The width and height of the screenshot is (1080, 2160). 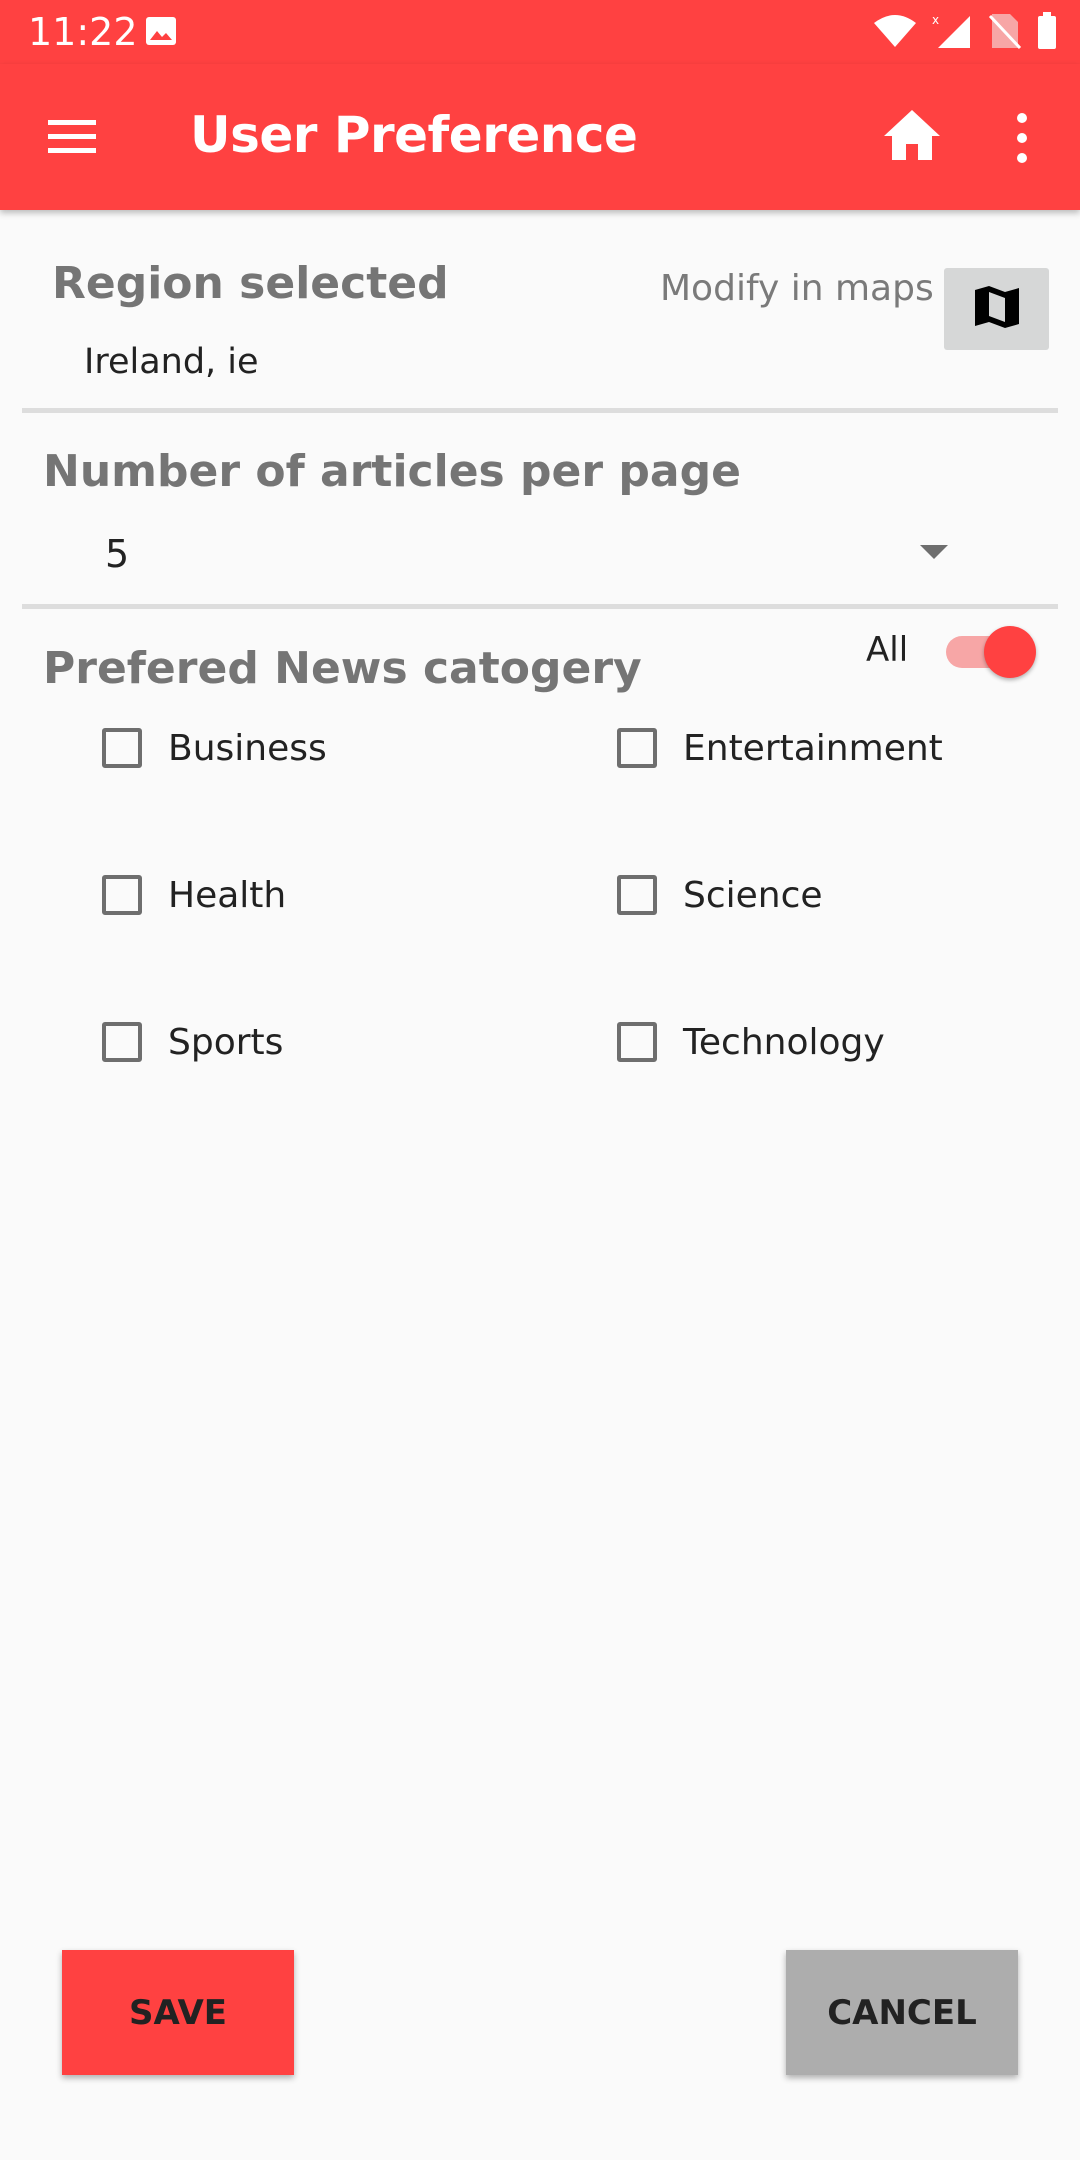 What do you see at coordinates (797, 288) in the screenshot?
I see `modify-in-maps-label: Modify in maps` at bounding box center [797, 288].